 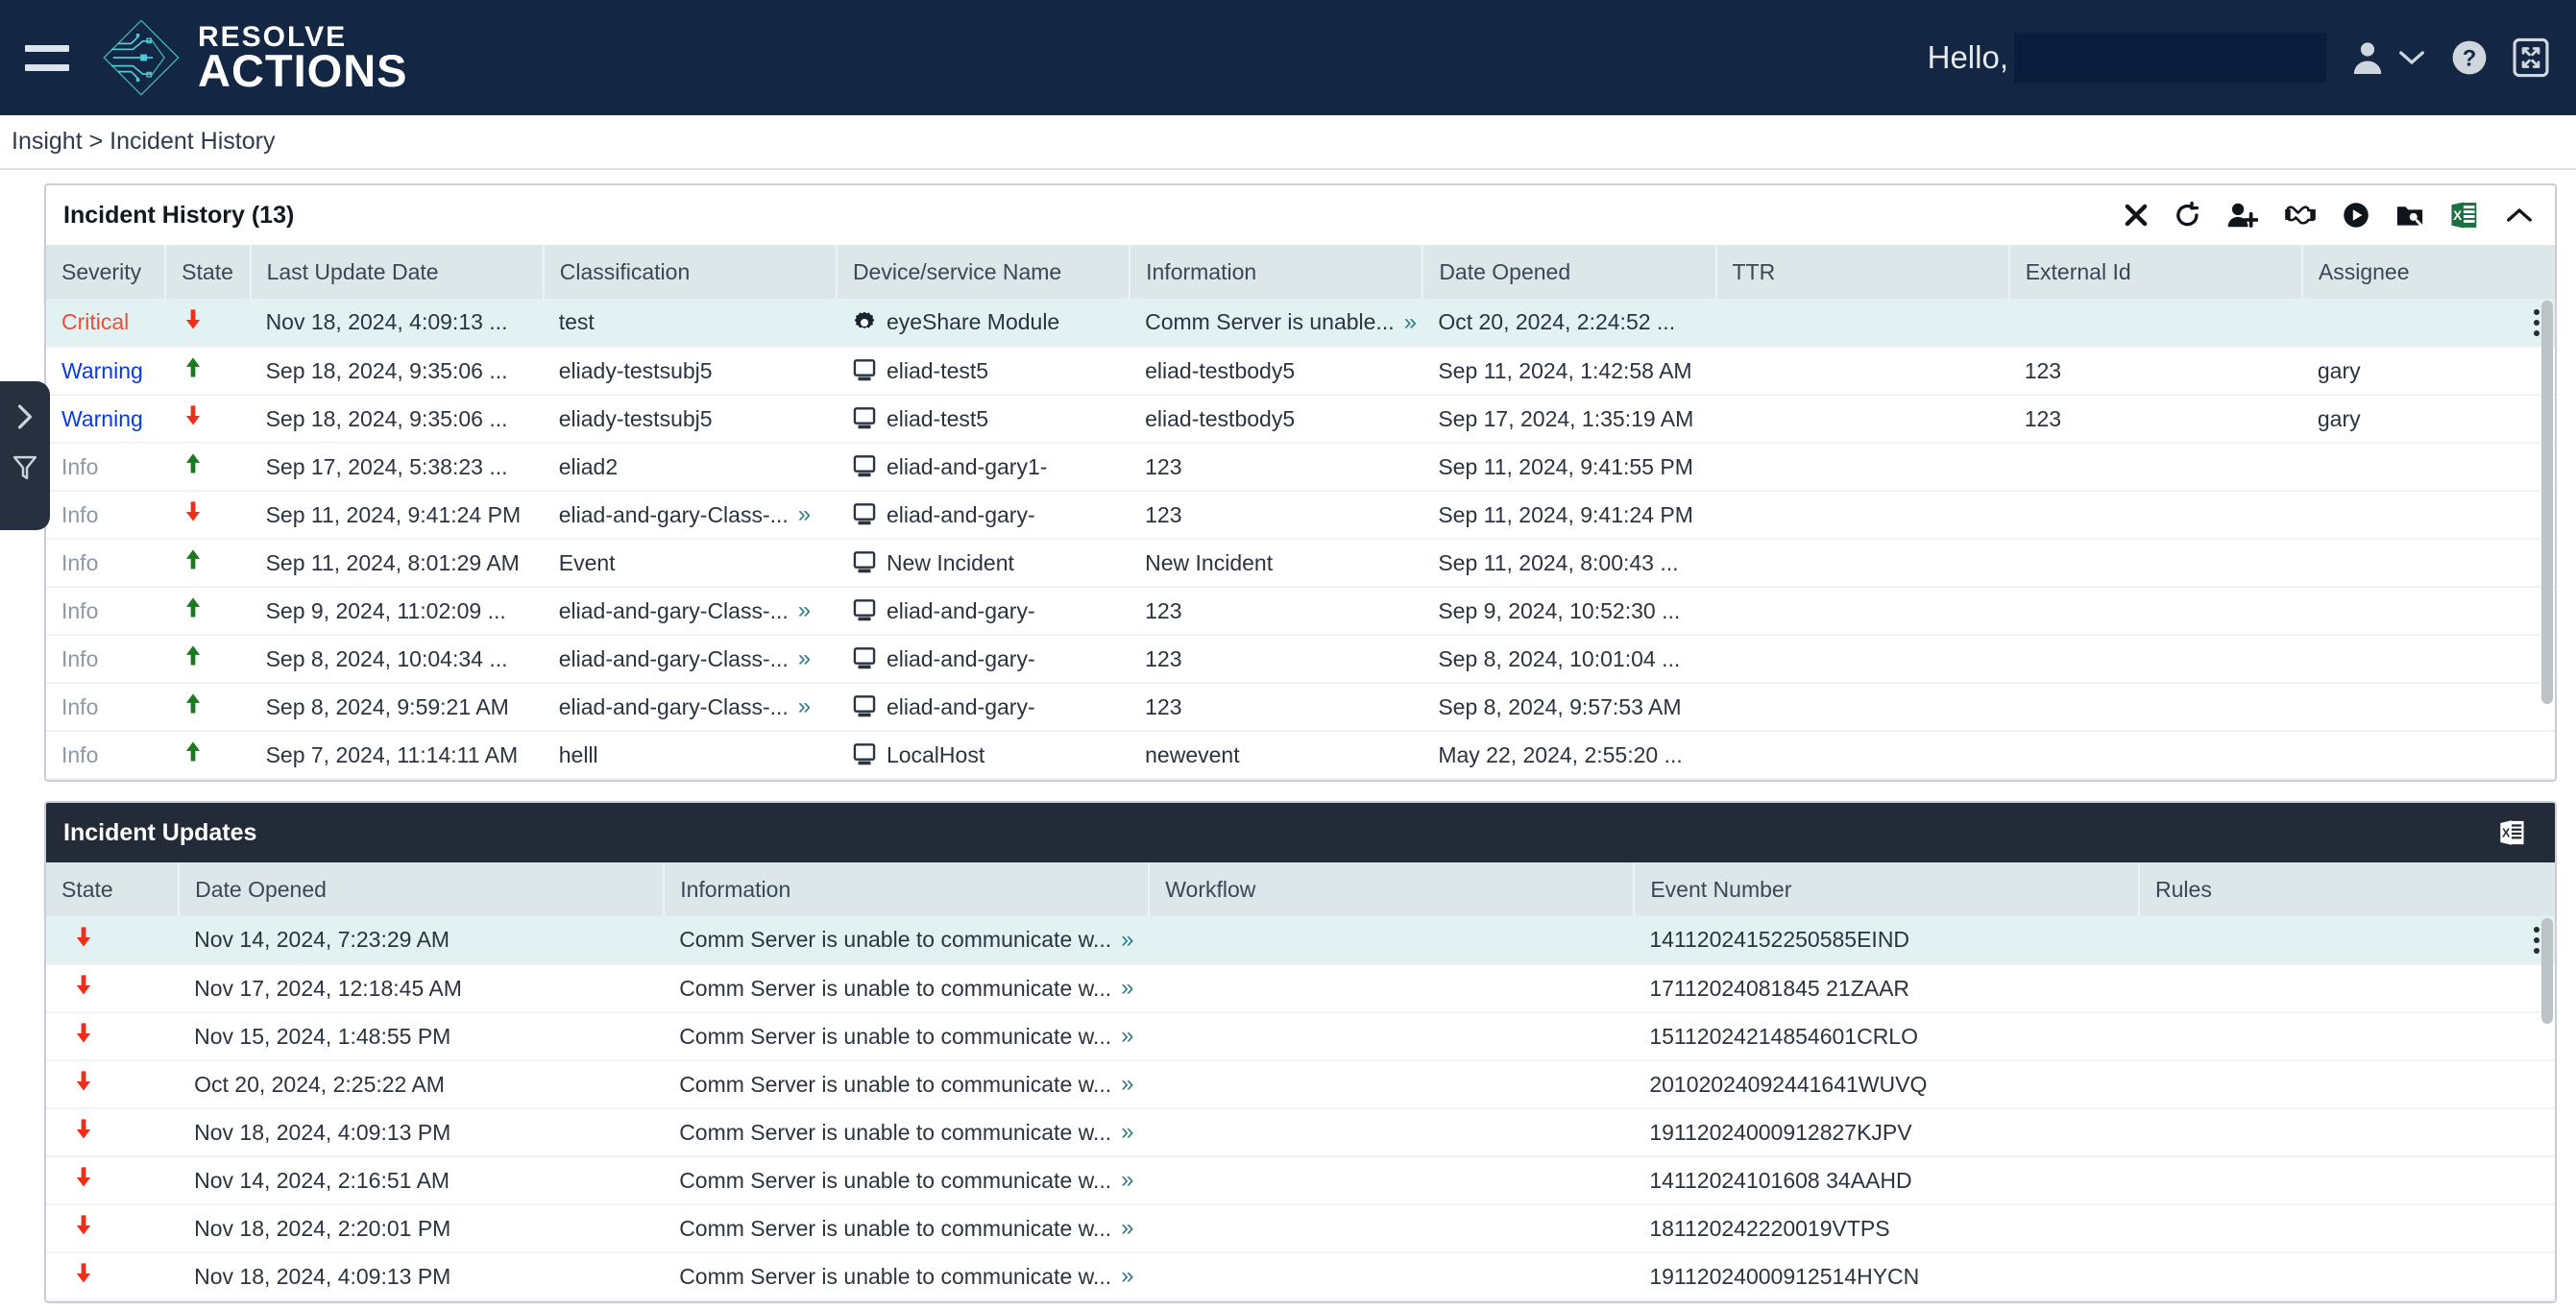 I want to click on cell-state, so click(x=113, y=1036).